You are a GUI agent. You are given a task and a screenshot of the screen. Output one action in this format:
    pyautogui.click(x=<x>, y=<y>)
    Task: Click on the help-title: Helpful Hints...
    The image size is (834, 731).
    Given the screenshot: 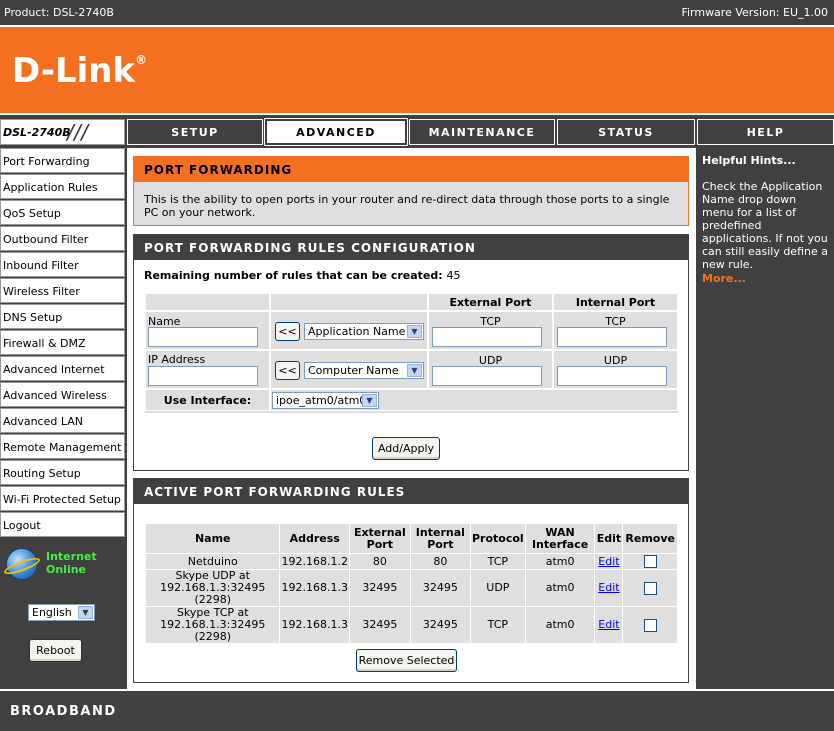 What is the action you would take?
    pyautogui.click(x=749, y=160)
    